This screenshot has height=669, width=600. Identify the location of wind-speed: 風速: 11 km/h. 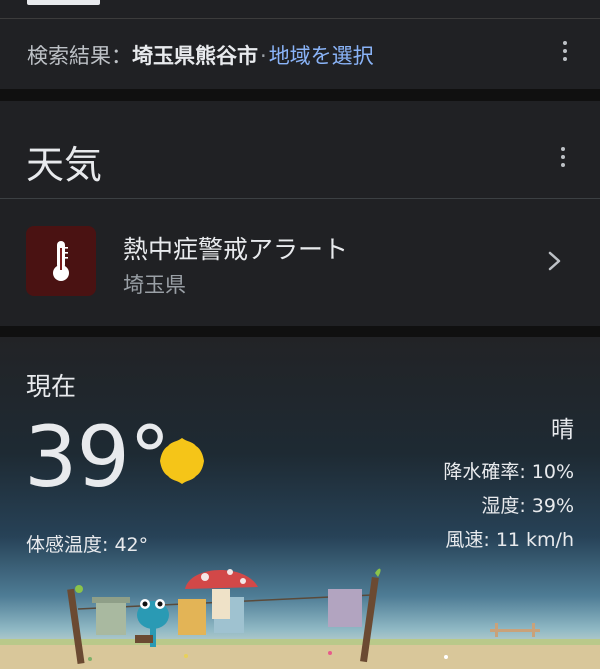
(509, 540).